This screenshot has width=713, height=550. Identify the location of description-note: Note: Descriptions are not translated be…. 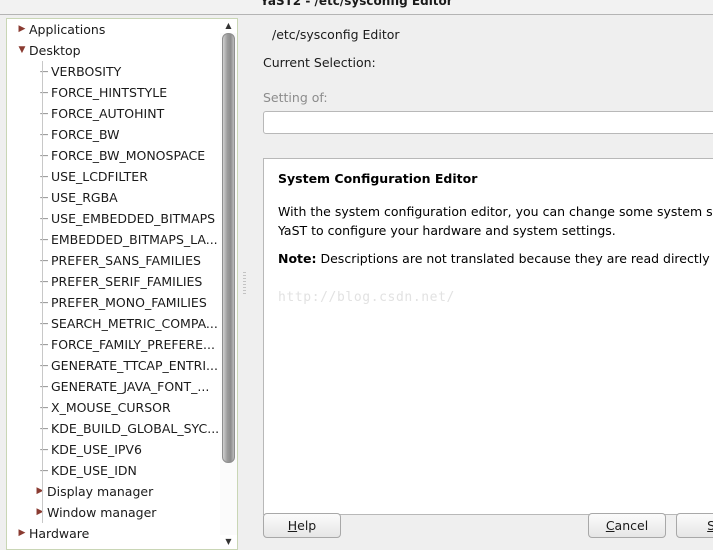
(495, 258).